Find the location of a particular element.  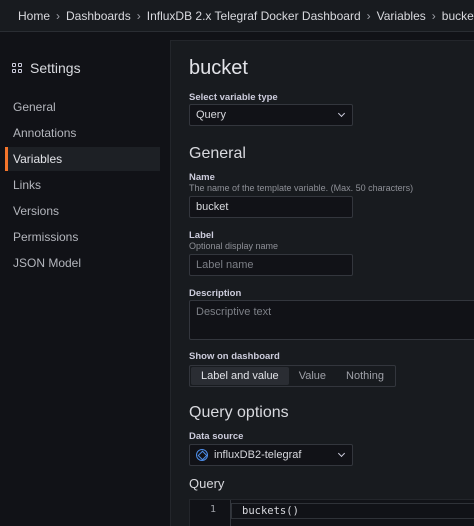

description-label: Description is located at coordinates (215, 293).